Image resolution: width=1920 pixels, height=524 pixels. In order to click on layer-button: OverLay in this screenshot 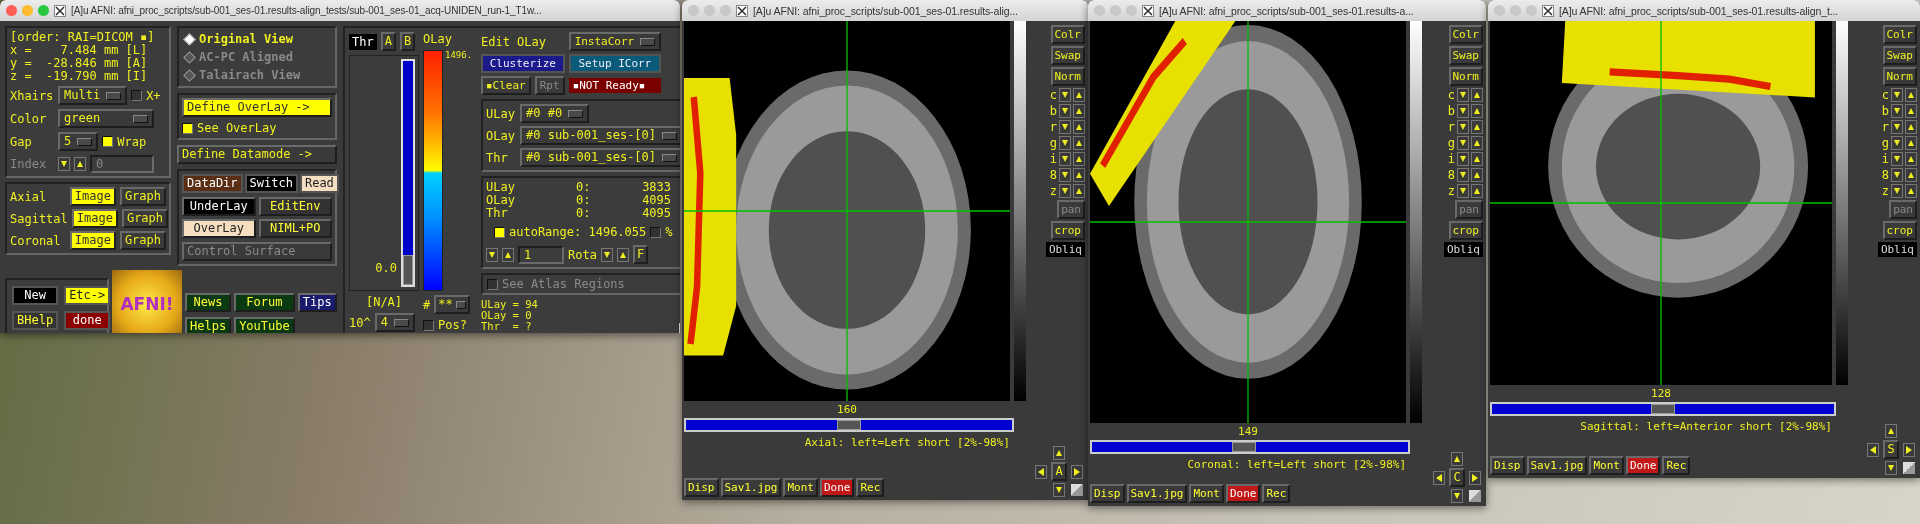, I will do `click(219, 228)`.